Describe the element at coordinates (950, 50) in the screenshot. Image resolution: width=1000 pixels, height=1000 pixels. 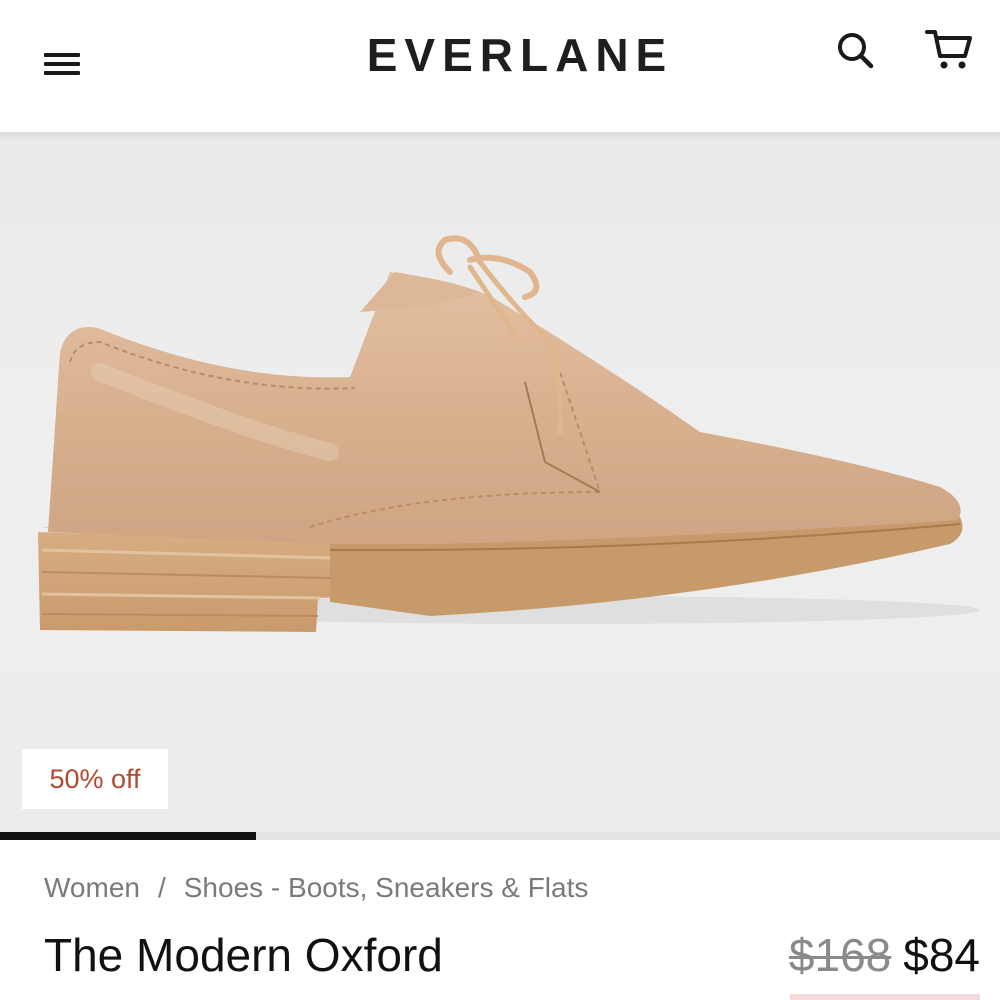
I see `cart-icon` at that location.